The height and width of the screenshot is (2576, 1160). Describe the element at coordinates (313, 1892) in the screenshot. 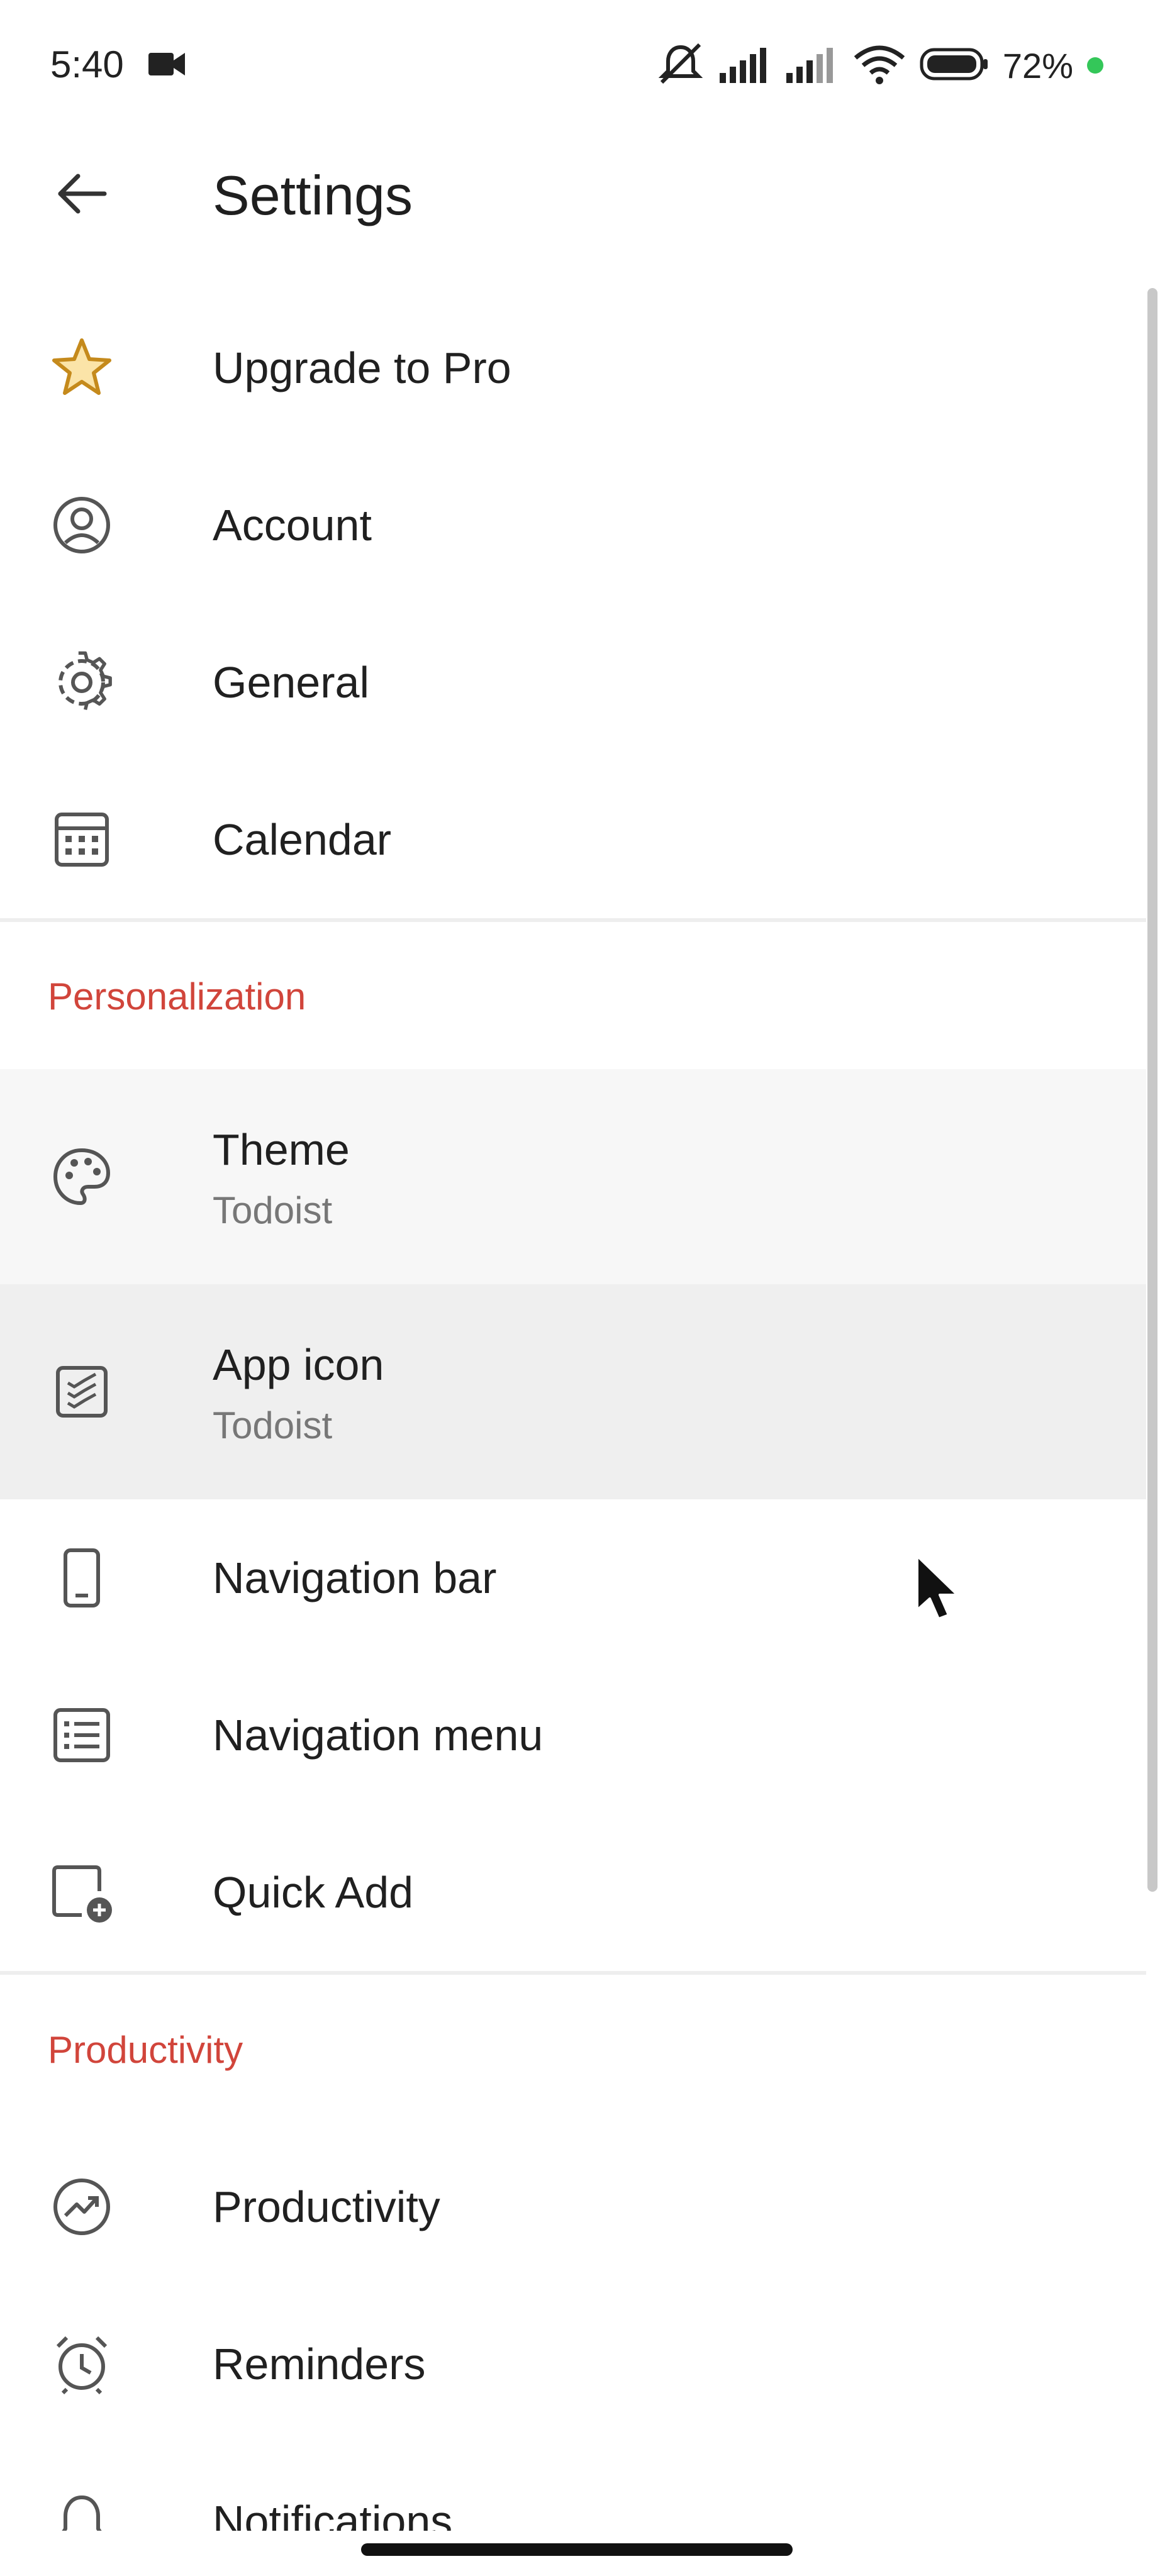

I see `settings-item-label: Quick Add` at that location.